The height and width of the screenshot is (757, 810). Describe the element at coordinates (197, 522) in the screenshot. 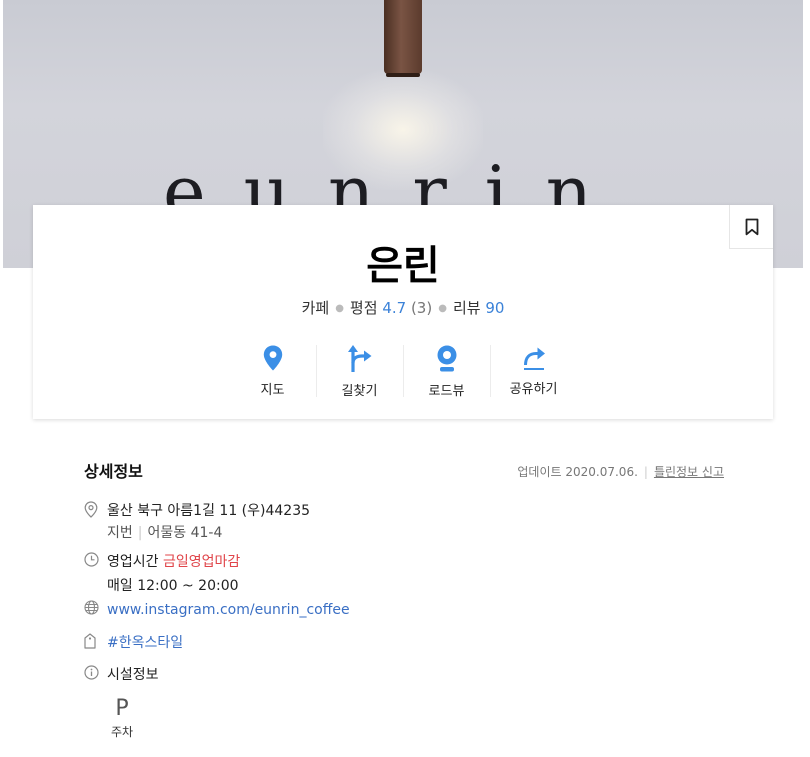

I see `address-row: 울산 북구 아름1길 11 (우)44235 지번 | 어물동 41-4` at that location.